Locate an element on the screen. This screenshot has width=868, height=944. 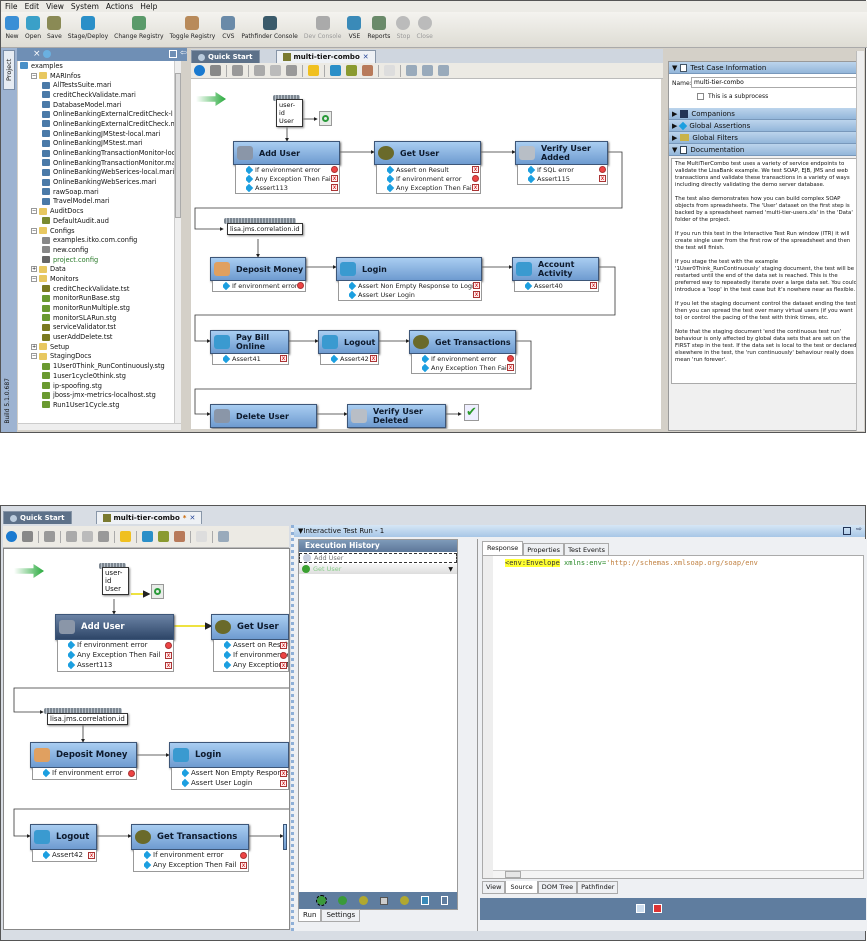
add-step-icon is located at coordinates (11, 536).